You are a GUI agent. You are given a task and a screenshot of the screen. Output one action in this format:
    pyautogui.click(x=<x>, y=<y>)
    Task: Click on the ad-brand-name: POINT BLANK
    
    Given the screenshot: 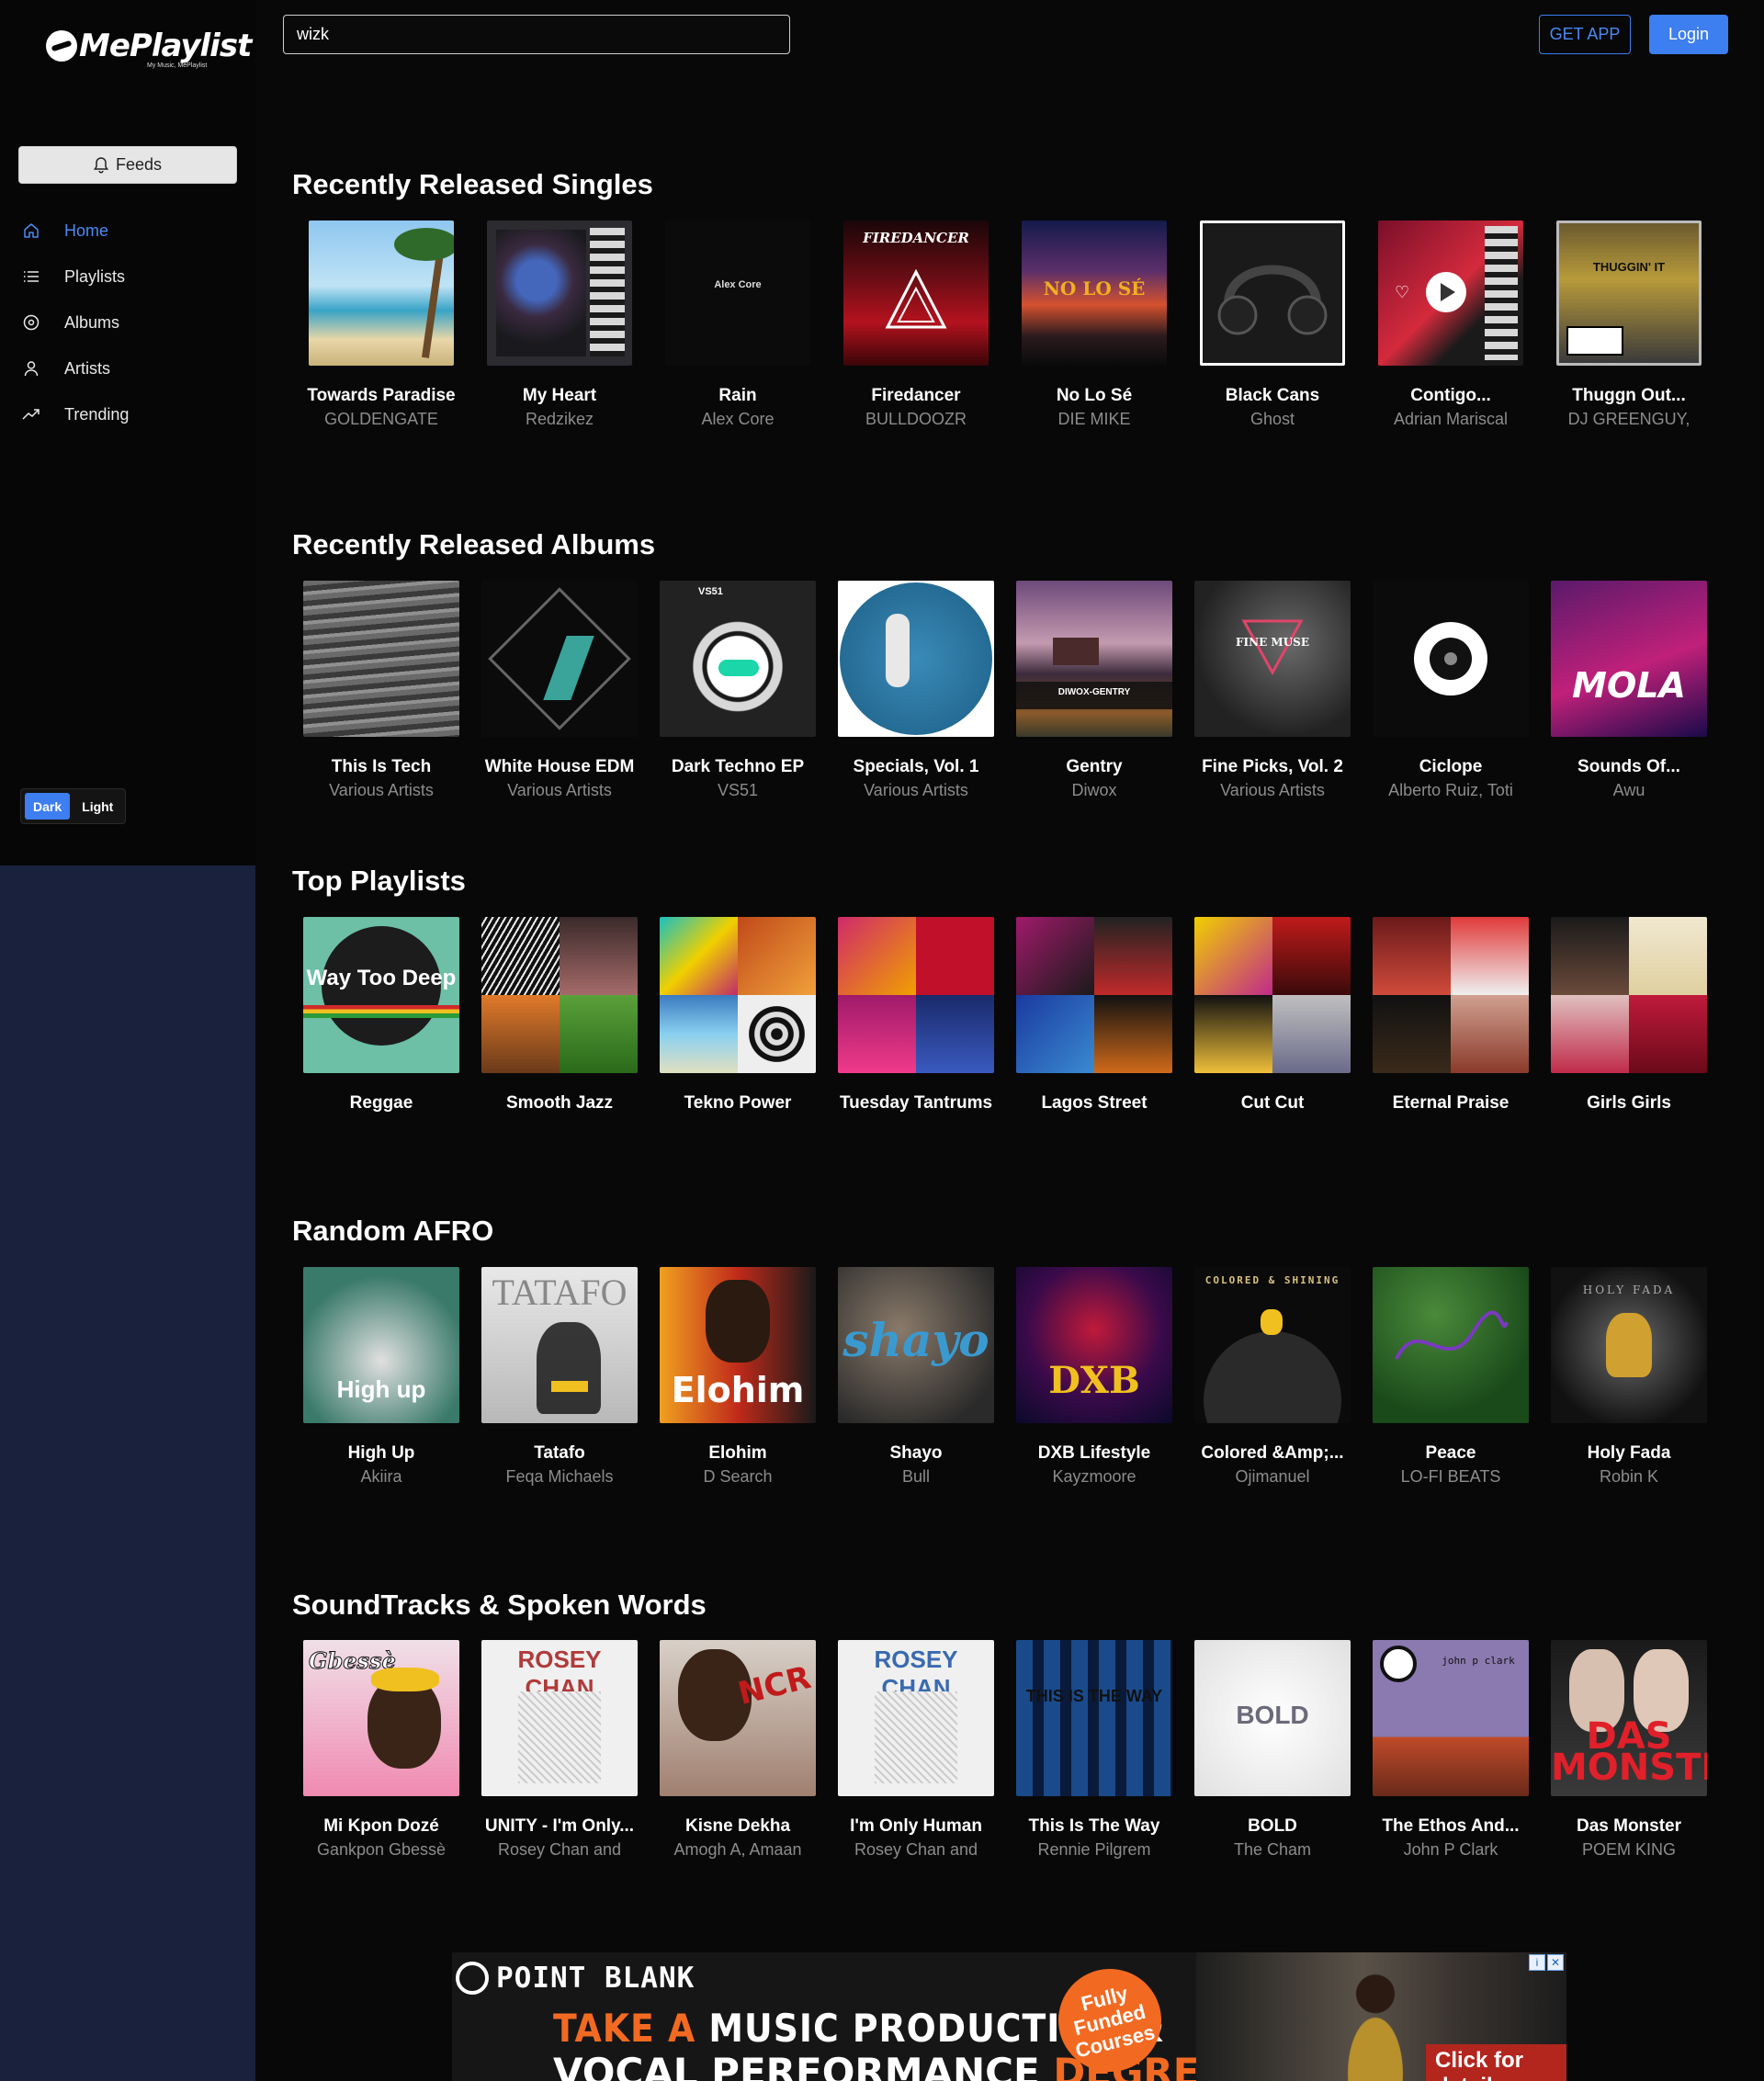 What is the action you would take?
    pyautogui.click(x=595, y=1979)
    